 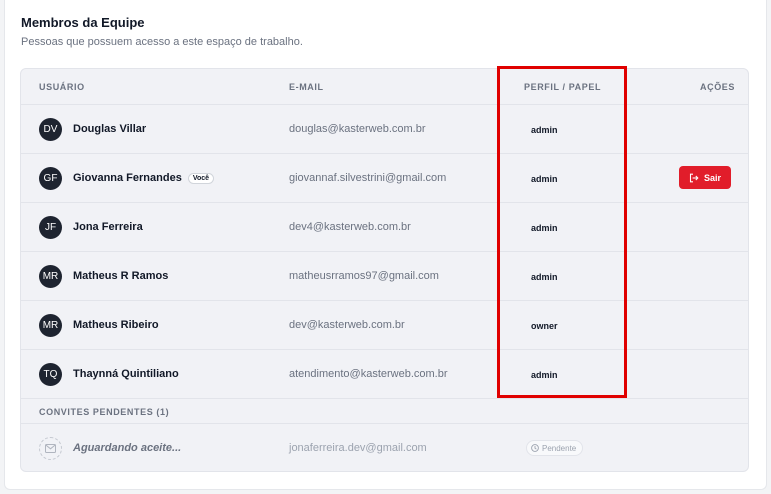 I want to click on avatar: TQ, so click(x=50, y=374).